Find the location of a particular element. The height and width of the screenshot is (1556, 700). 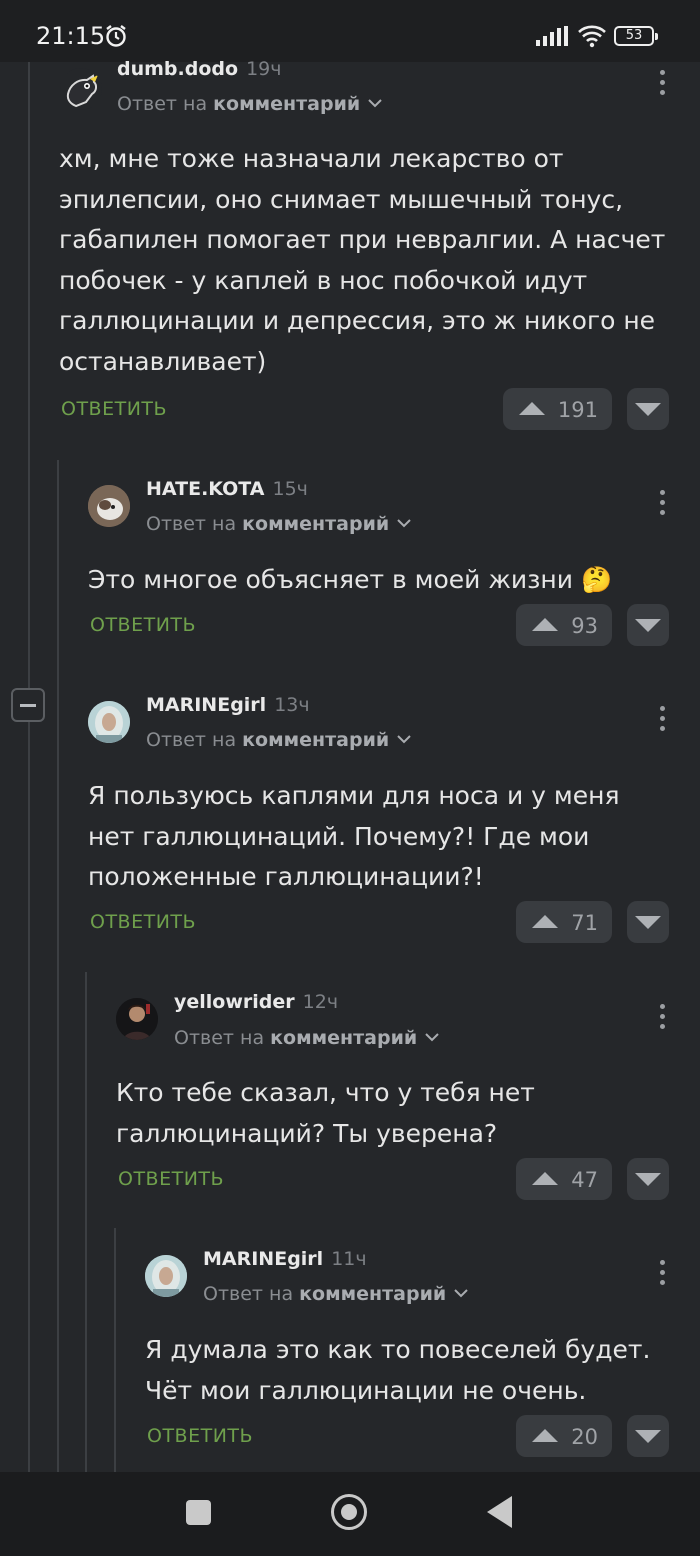

rating-count: 93 is located at coordinates (584, 626).